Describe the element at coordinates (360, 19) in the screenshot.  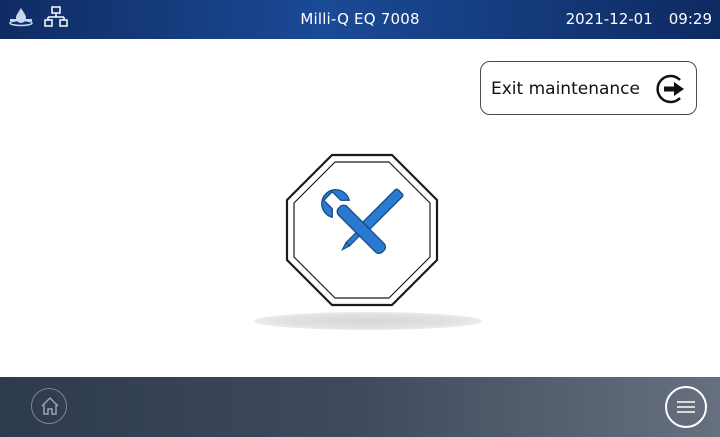
I see `top-status-bar: Milli-Q EQ 7008 2021-12-01 09:29` at that location.